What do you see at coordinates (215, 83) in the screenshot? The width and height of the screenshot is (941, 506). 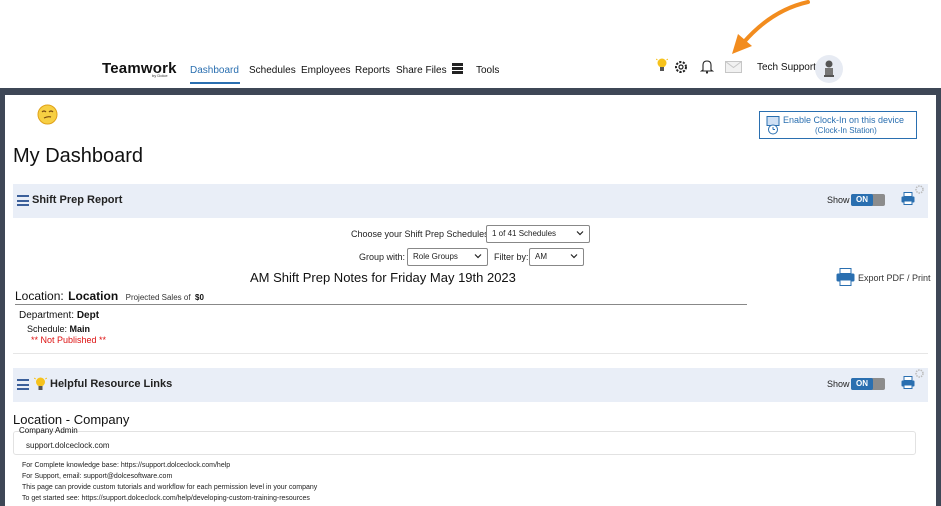 I see `nav-active-underline` at bounding box center [215, 83].